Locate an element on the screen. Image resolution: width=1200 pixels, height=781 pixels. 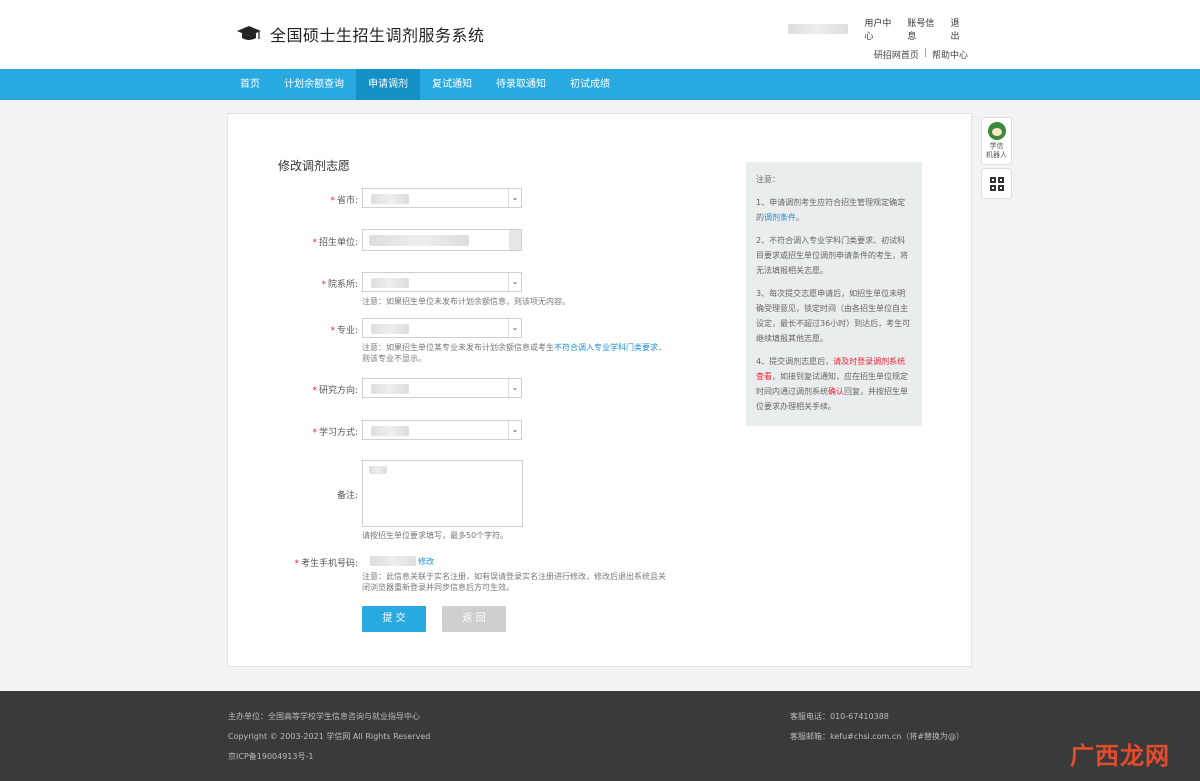
major-requirement-link: 不符合调入专业学科门类要求 is located at coordinates (606, 347).